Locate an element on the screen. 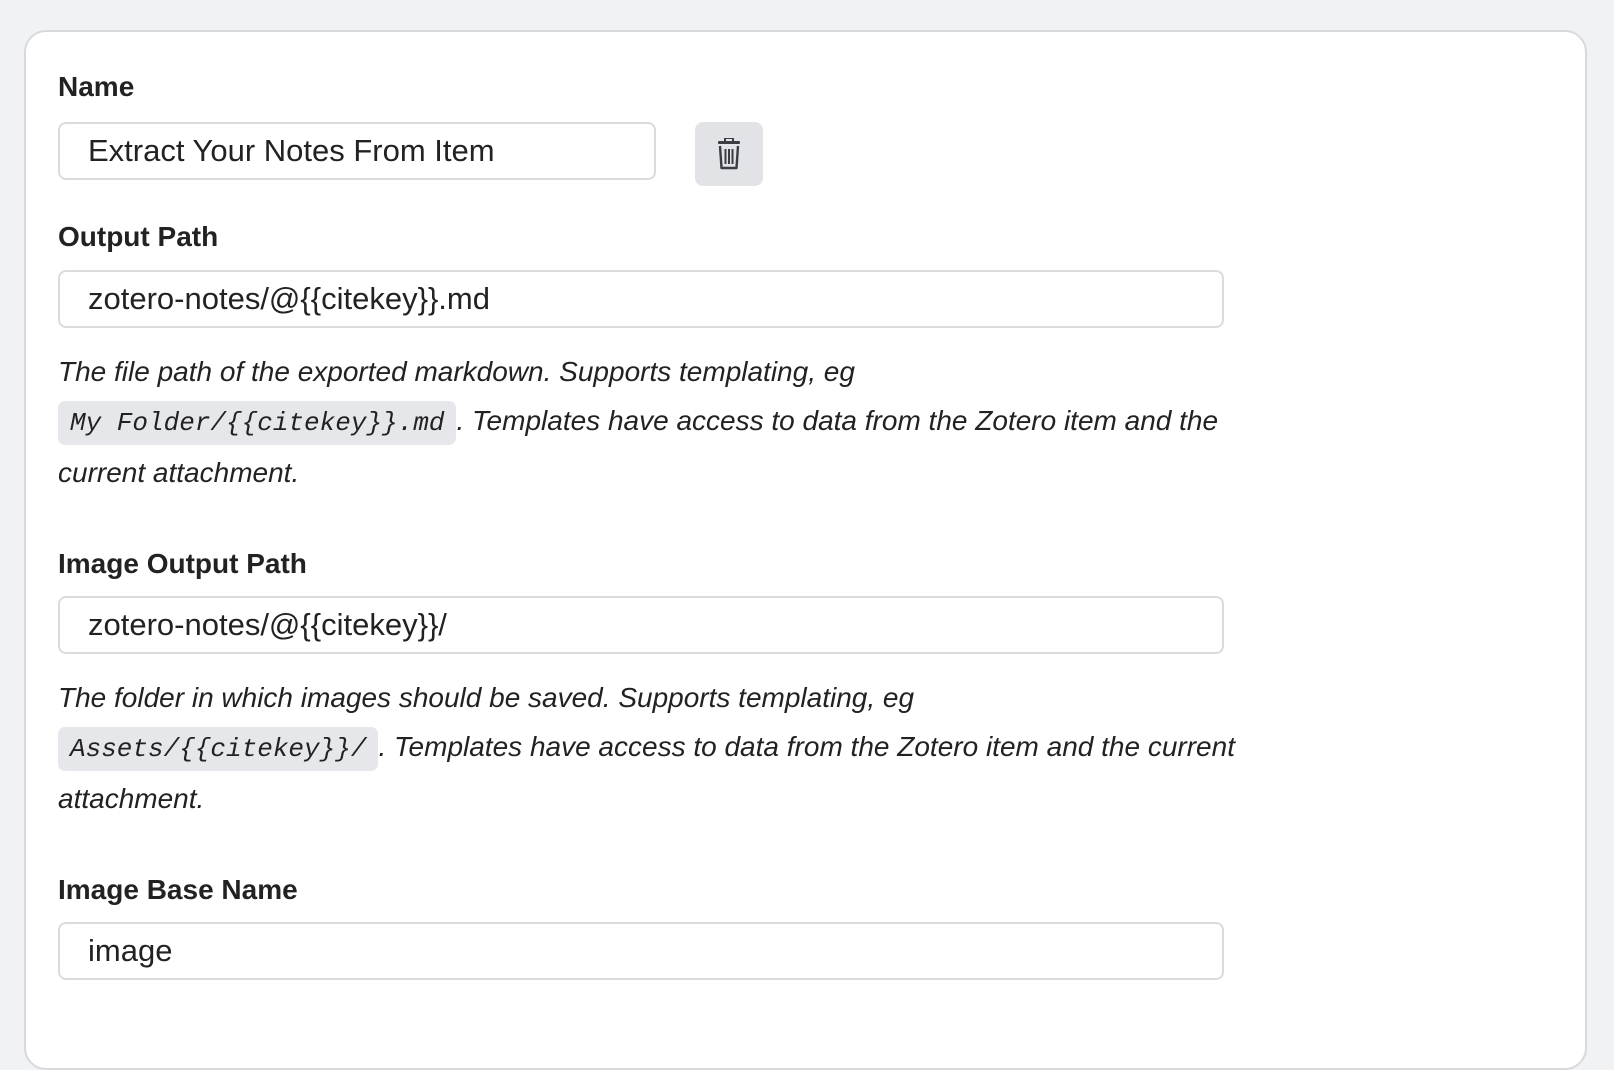  name-label: Name is located at coordinates (96, 86).